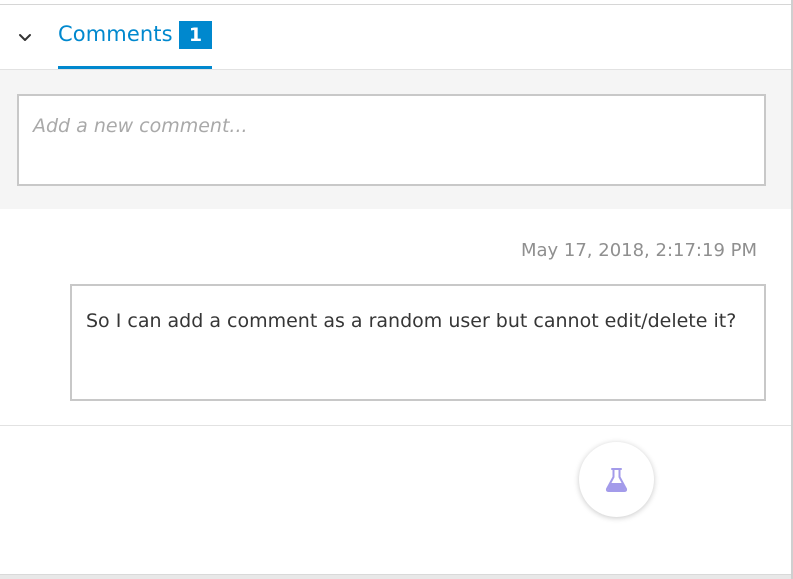  I want to click on bottom-divider, so click(395, 576).